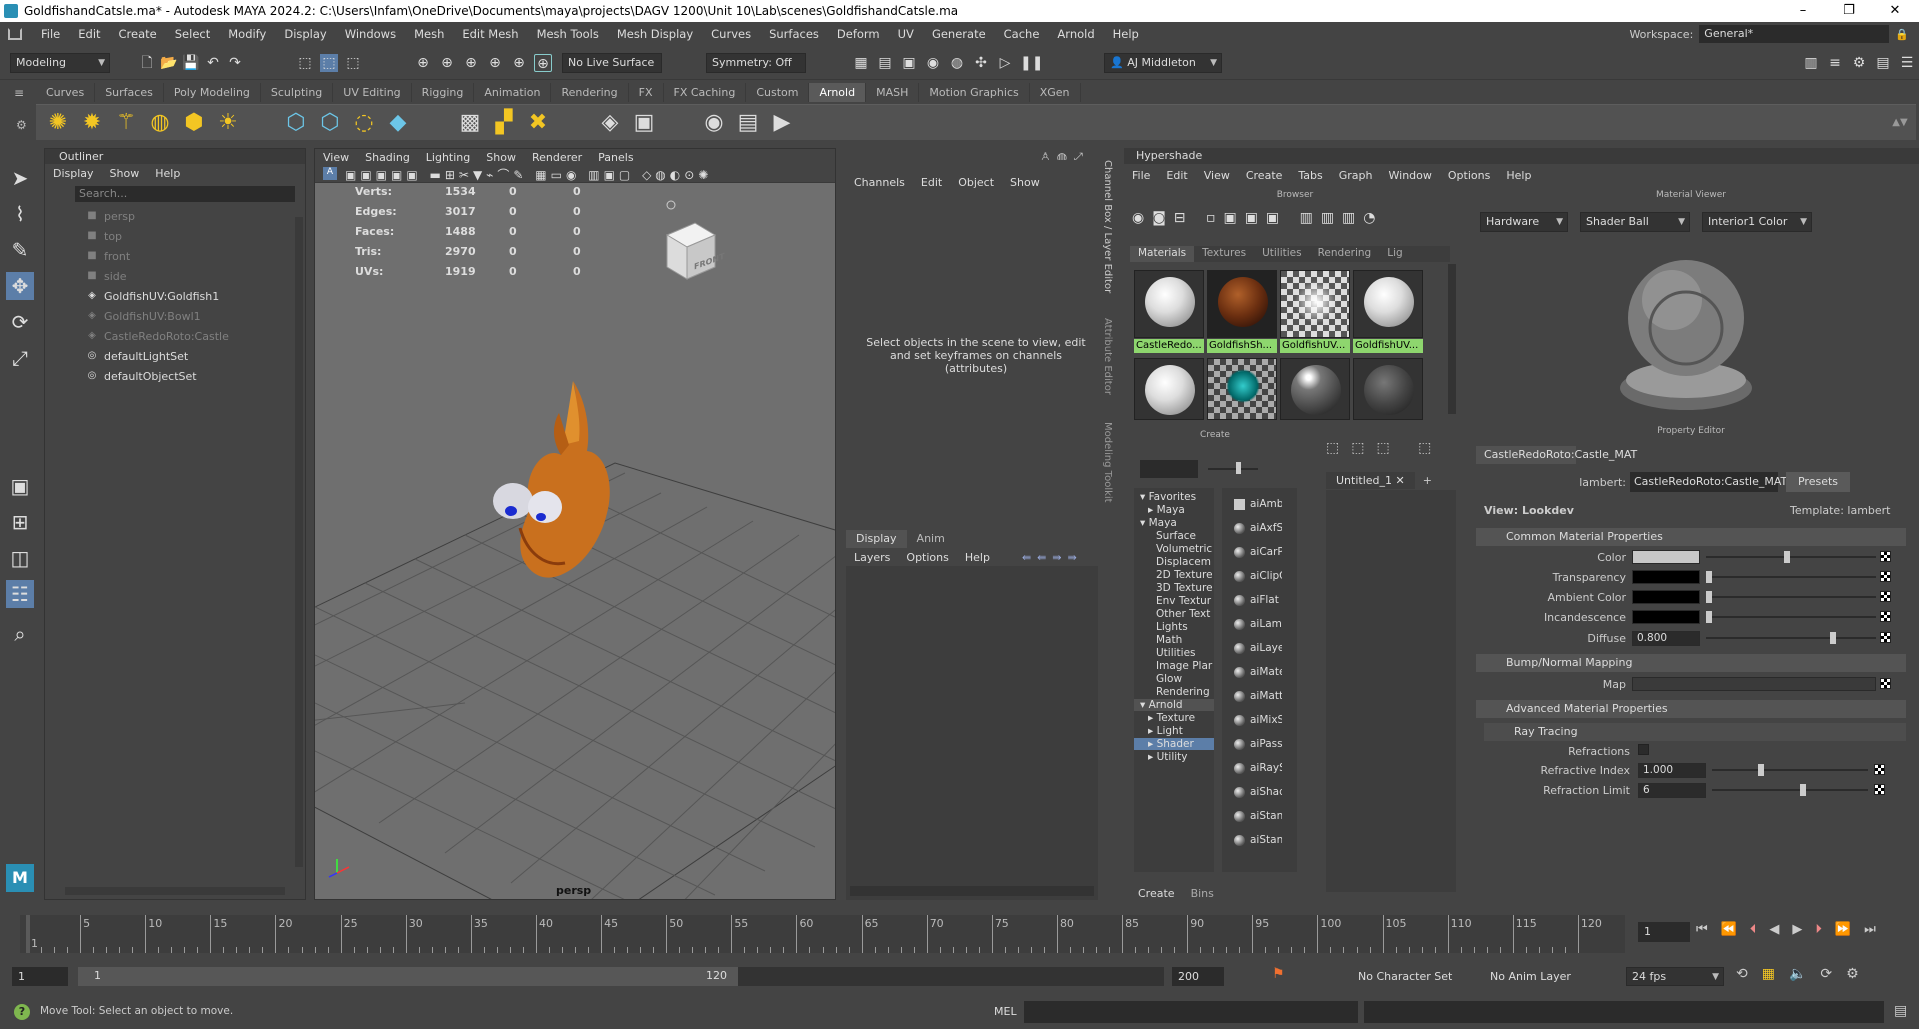 The image size is (1919, 1029). Describe the element at coordinates (1895, 11) in the screenshot. I see `close-button: ✕` at that location.